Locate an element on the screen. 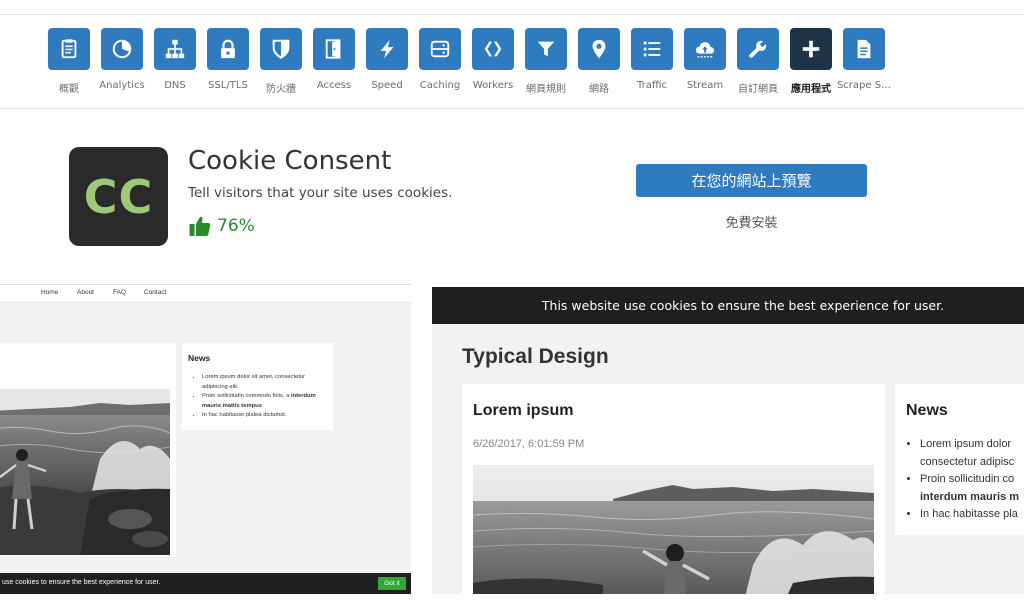 The width and height of the screenshot is (1024, 612). list-item-bold: interdum mauris m is located at coordinates (970, 496).